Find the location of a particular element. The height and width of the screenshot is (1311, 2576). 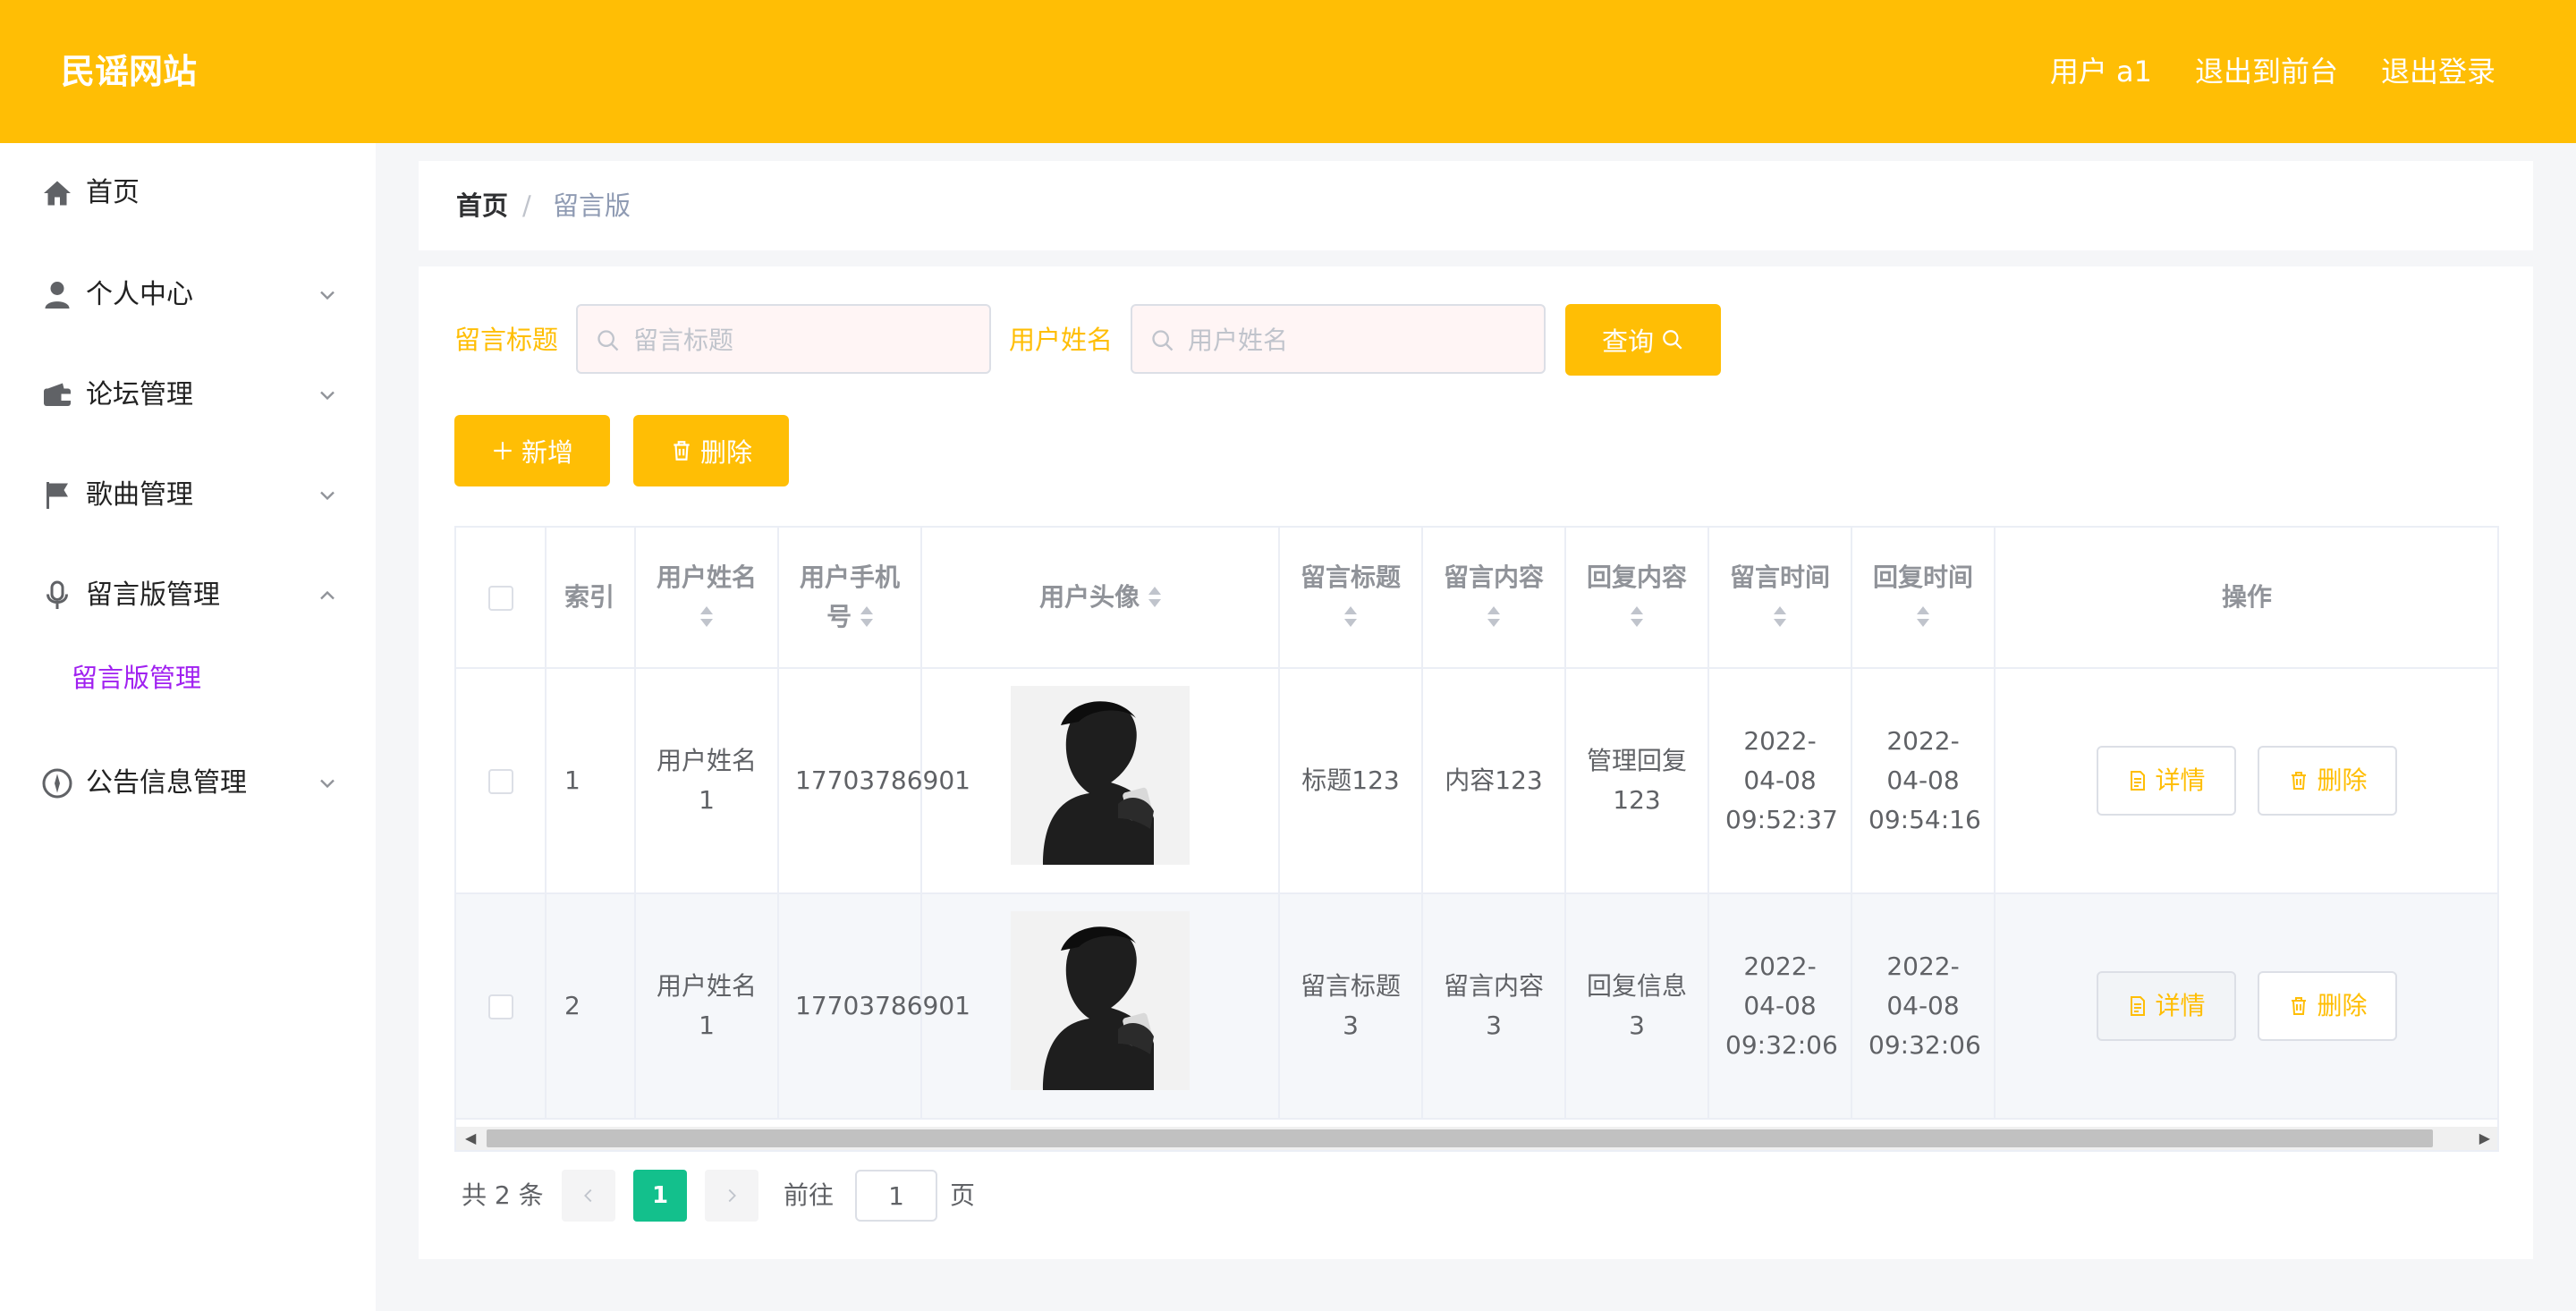

top-header: 民谣网站 用户 a1 退出到前台 退出登录 is located at coordinates (1288, 71).